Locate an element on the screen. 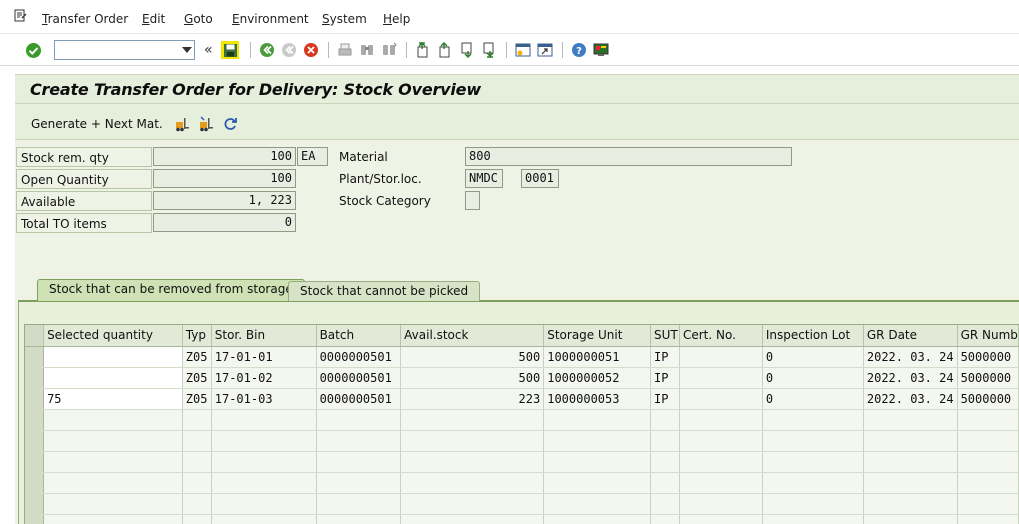 This screenshot has height=524, width=1019. tab-stock-removable: Stock that can be removed from storage is located at coordinates (171, 290).